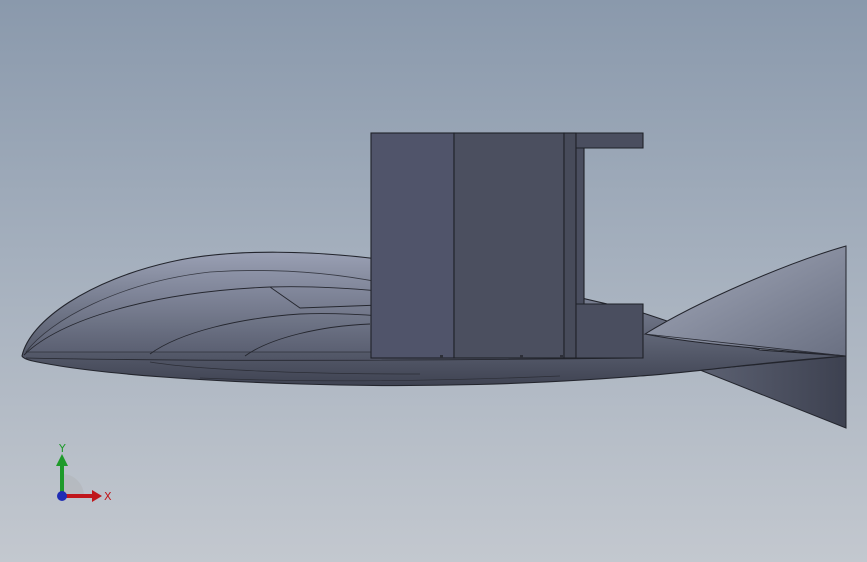 Image resolution: width=867 pixels, height=562 pixels. Describe the element at coordinates (570, 245) in the screenshot. I see `sail-block-rear` at that location.